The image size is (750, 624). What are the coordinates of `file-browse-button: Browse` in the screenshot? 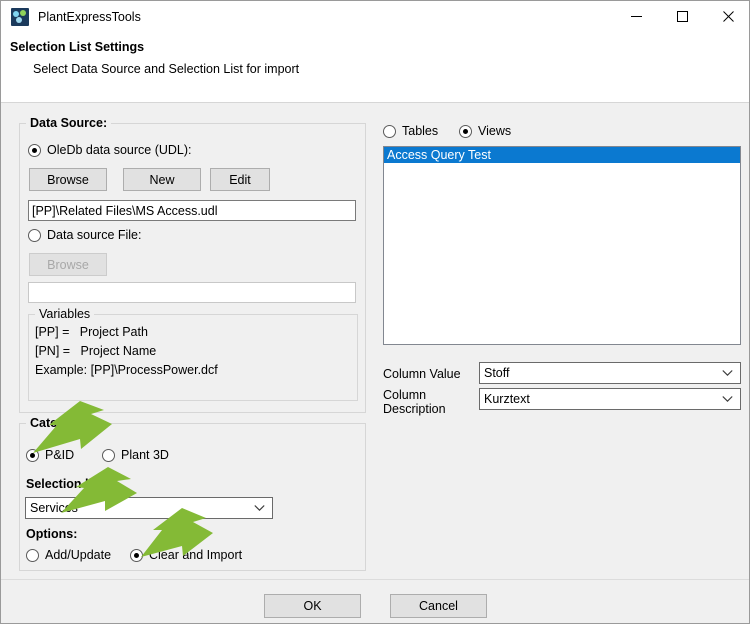 It's located at (68, 264).